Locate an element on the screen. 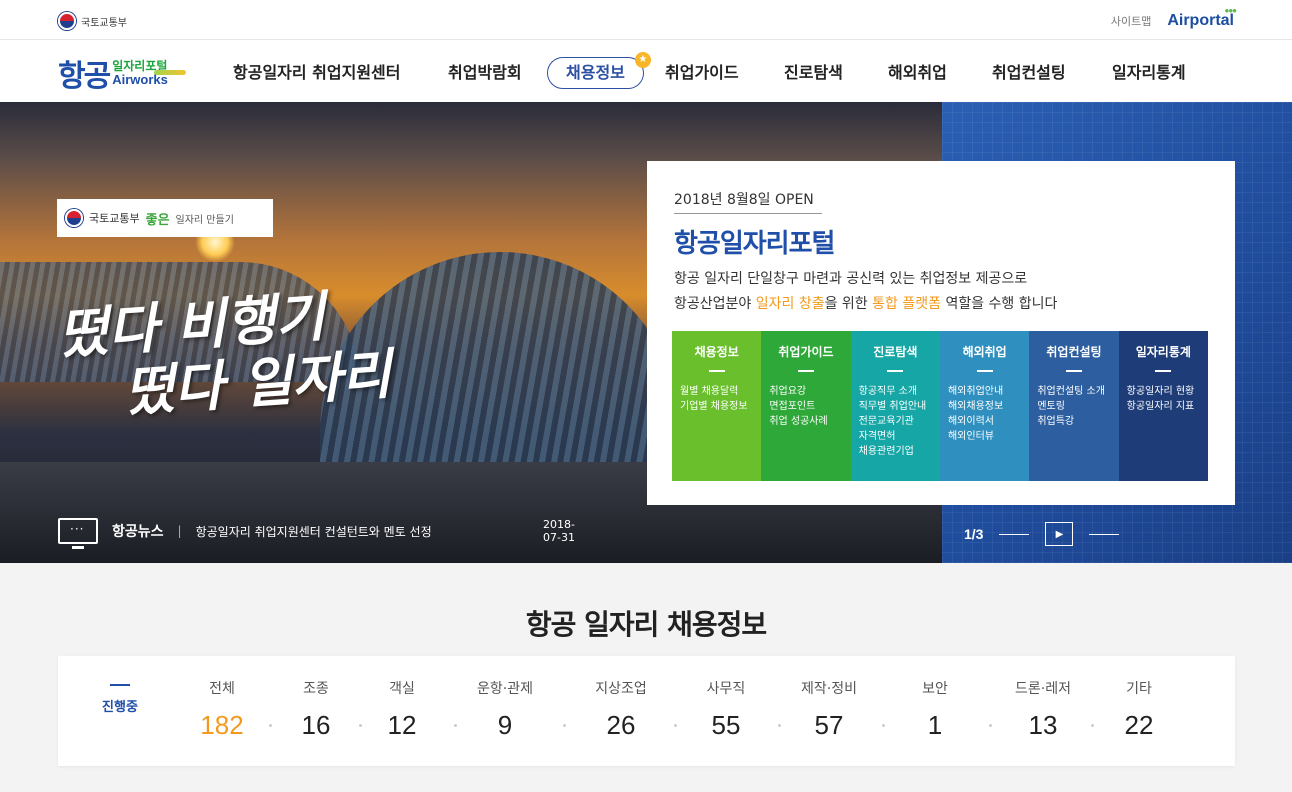 Image resolution: width=1292 pixels, height=792 pixels. campaign-badge: 국토교통부 좋은 일자리 만들기 is located at coordinates (165, 218).